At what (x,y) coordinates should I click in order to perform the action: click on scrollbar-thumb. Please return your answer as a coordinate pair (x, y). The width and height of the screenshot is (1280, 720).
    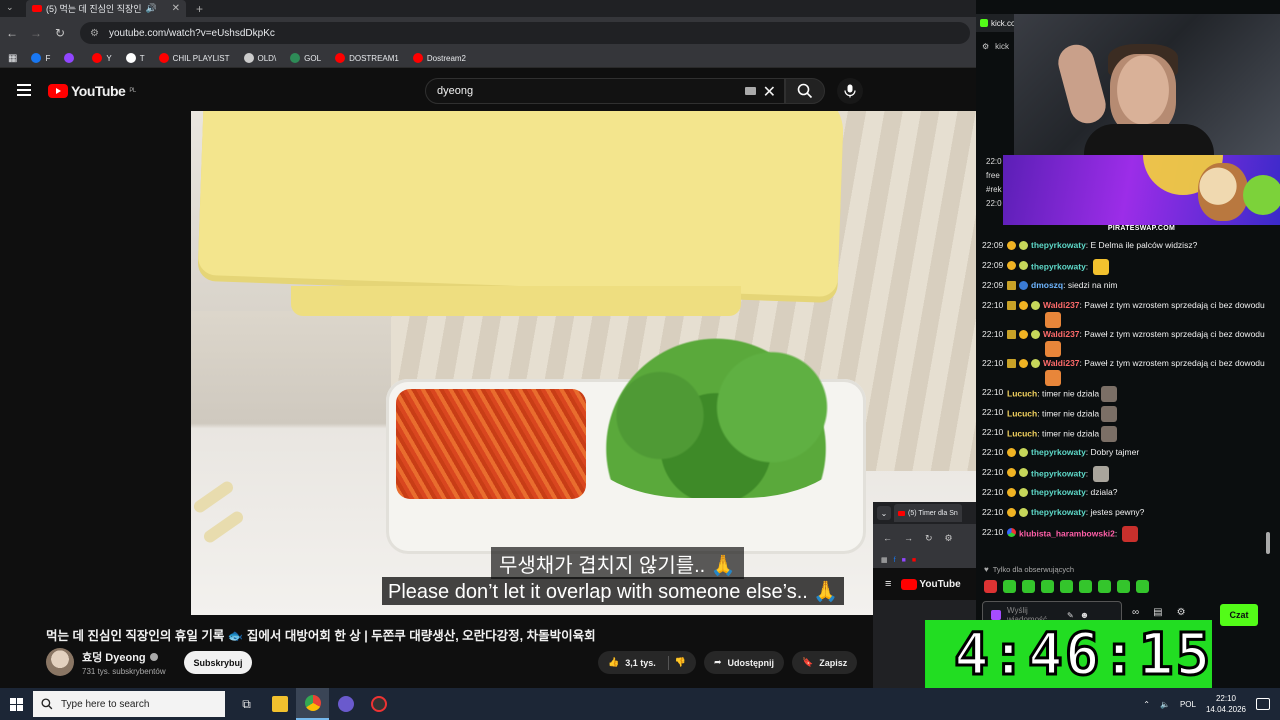
    Looking at the image, I should click on (1268, 543).